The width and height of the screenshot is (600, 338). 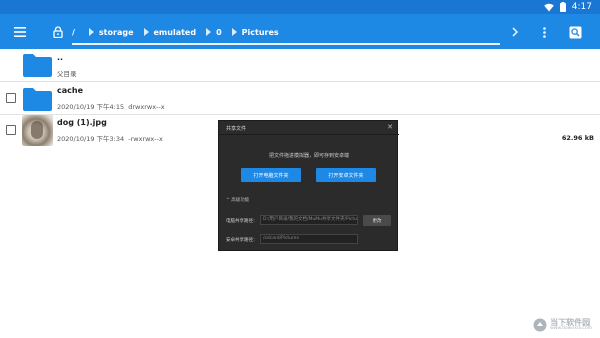 What do you see at coordinates (242, 240) in the screenshot?
I see `android-path-label: 安卓共享路径：` at bounding box center [242, 240].